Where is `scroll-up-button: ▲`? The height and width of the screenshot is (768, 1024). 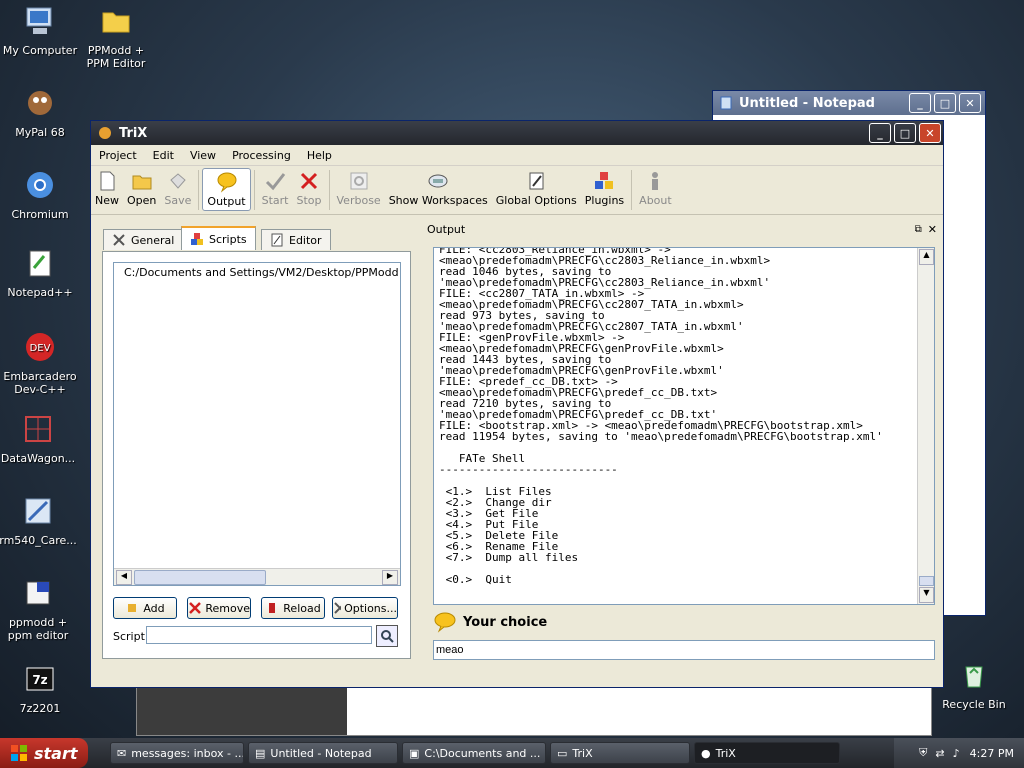
scroll-up-button: ▲ is located at coordinates (926, 257).